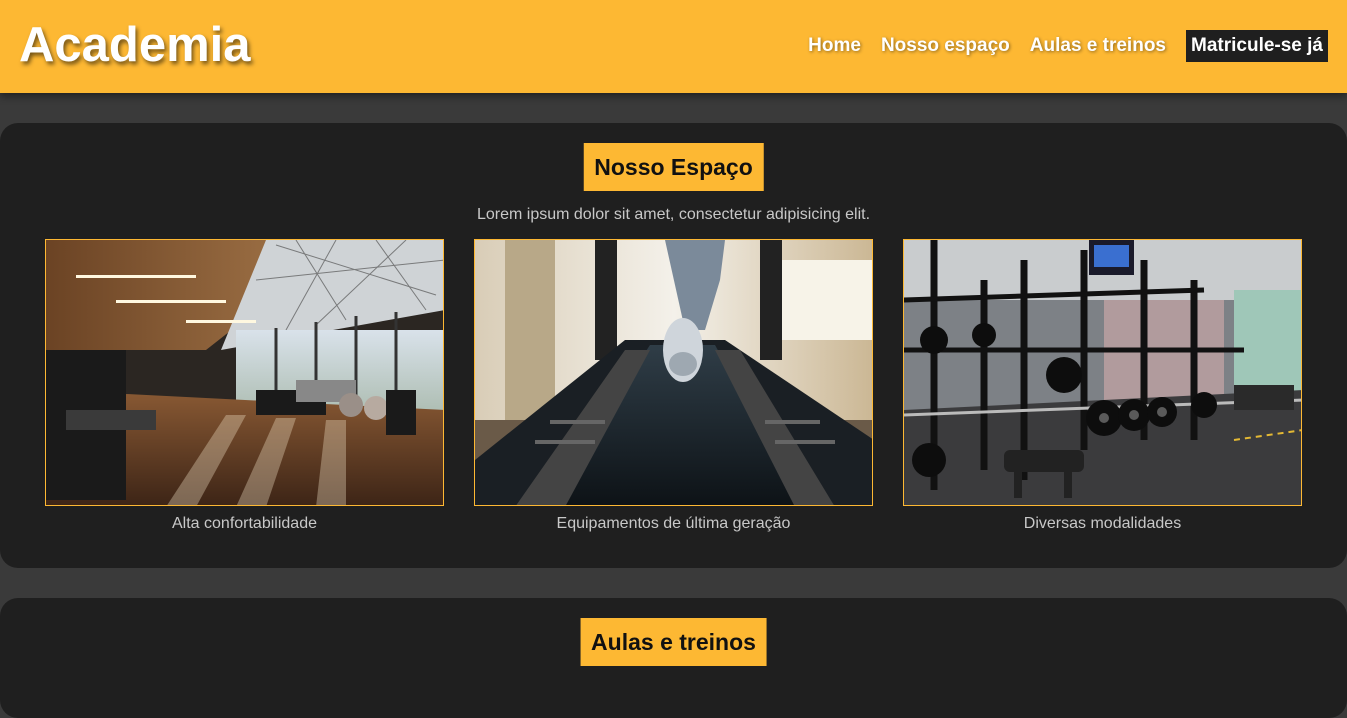  I want to click on feature-card-comfort: Alta confortabilidade, so click(244, 386).